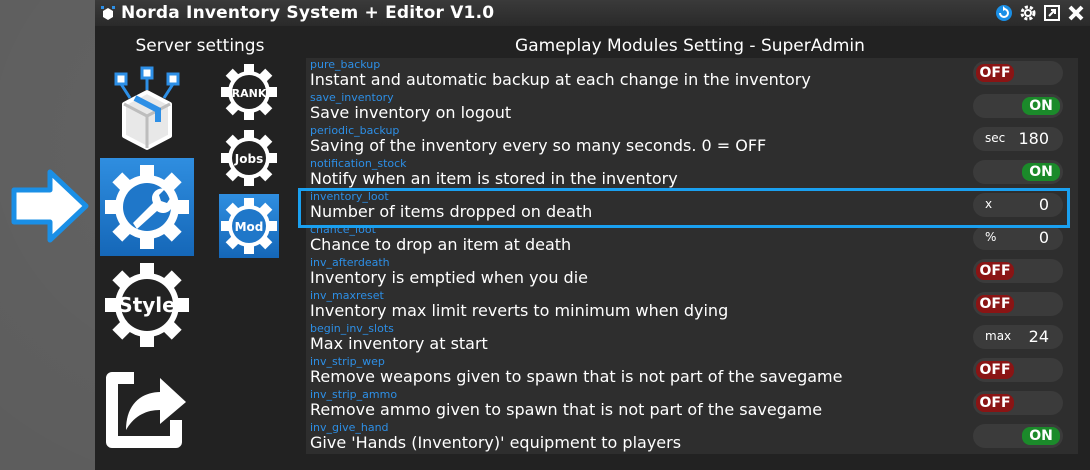 This screenshot has width=1090, height=470. I want to click on mod-label: Mod, so click(249, 227).